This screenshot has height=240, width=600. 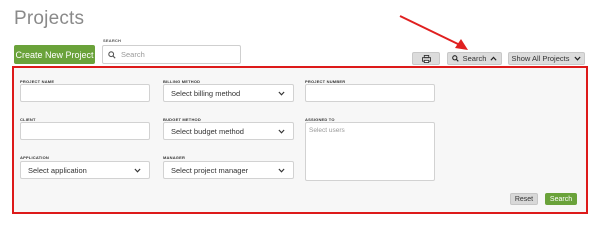 What do you see at coordinates (433, 32) in the screenshot?
I see `annotation-arrow` at bounding box center [433, 32].